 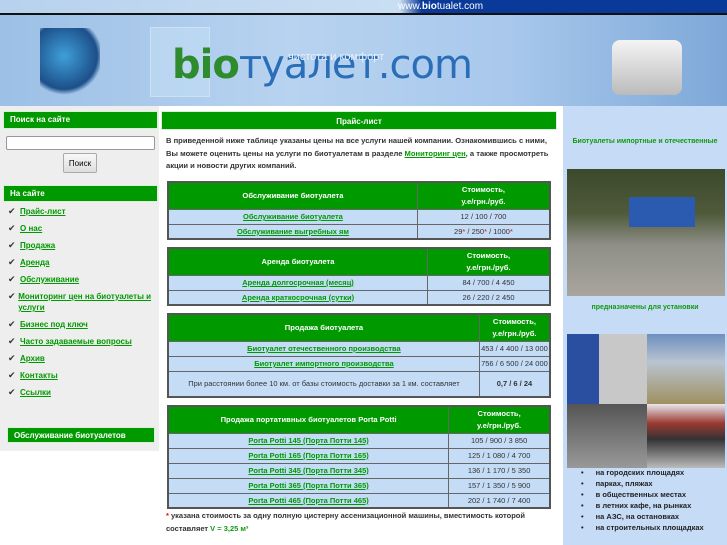 What do you see at coordinates (32, 358) in the screenshot?
I see `nav-link-archive: Архив` at bounding box center [32, 358].